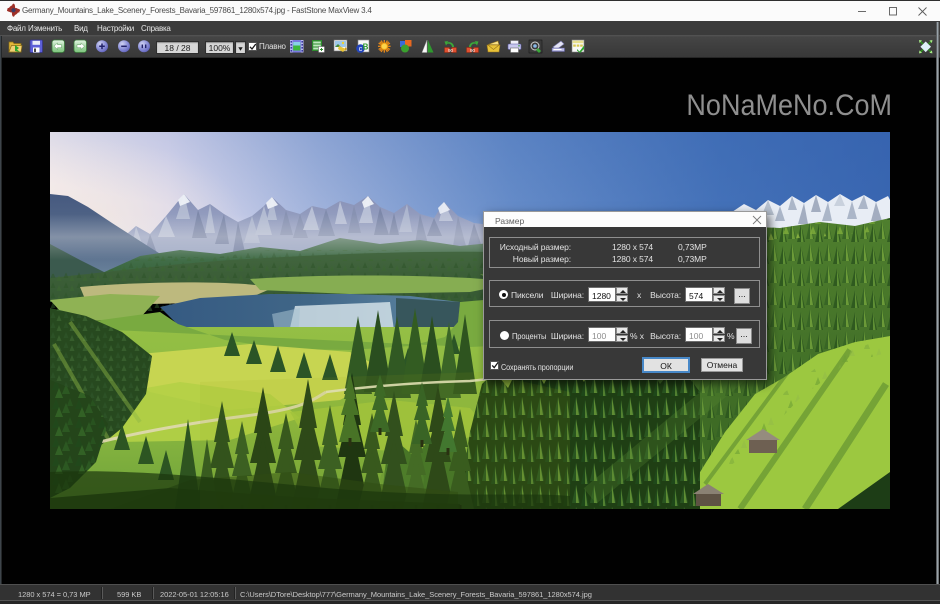 The height and width of the screenshot is (604, 940). I want to click on svg-text: B, so click(366, 47).